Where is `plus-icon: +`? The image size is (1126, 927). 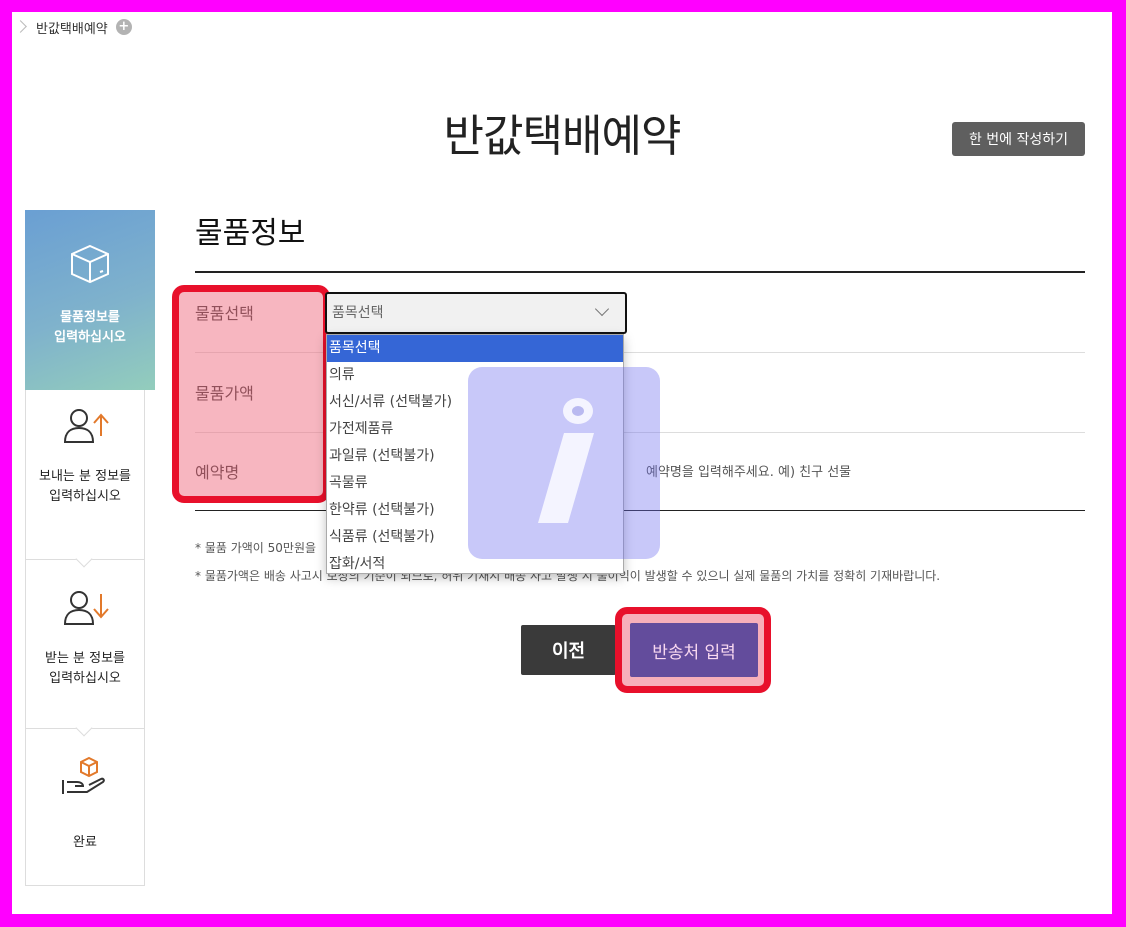 plus-icon: + is located at coordinates (123, 27).